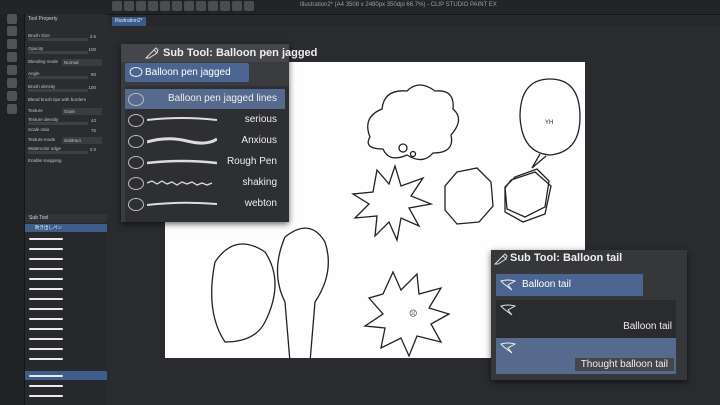 Image resolution: width=720 pixels, height=405 pixels. Describe the element at coordinates (66, 131) in the screenshot. I see `property-scale-ratio: Scale ratio 76` at that location.